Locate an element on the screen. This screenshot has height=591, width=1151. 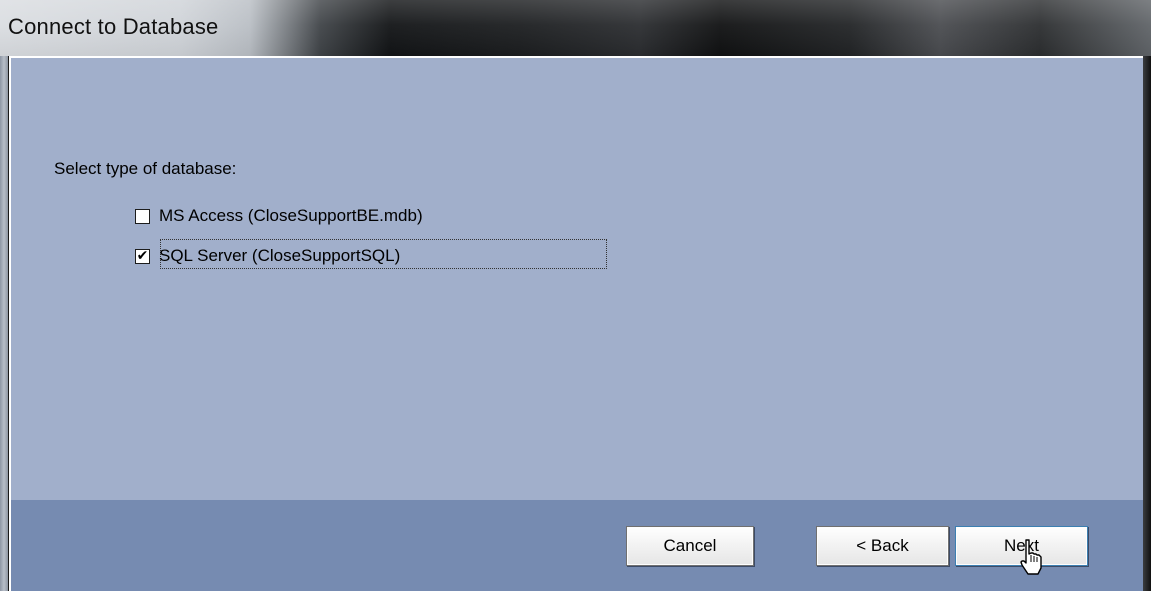
window-title: Connect to Database is located at coordinates (113, 26).